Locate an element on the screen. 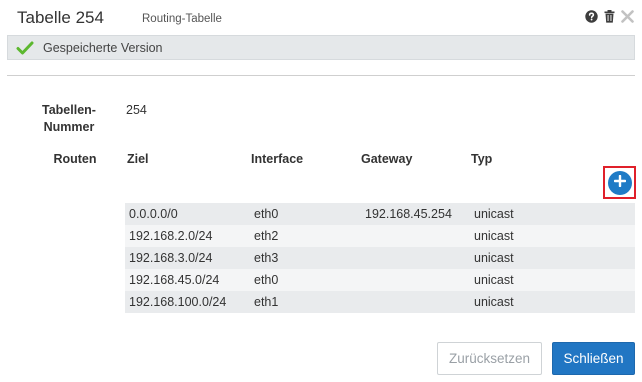 This screenshot has width=642, height=382. table-row: 0.0.0.0/0 eth0 192.168.45.254 unicast is located at coordinates (380, 214).